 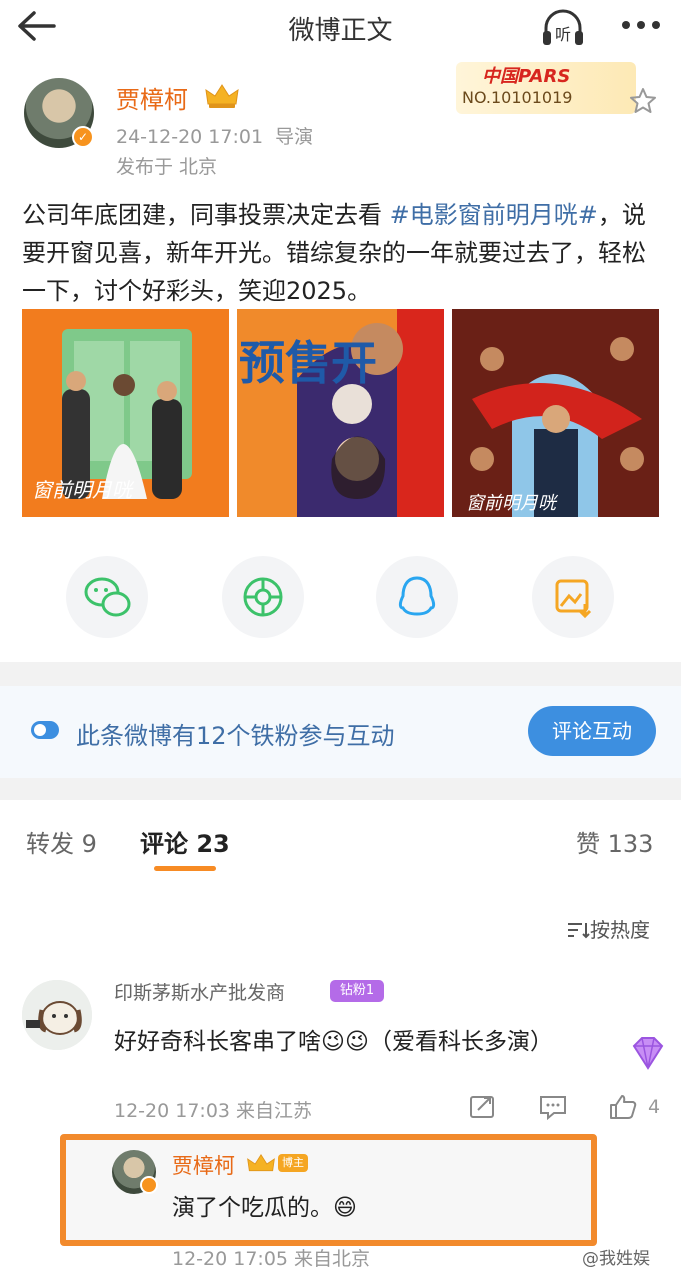 I want to click on diamond-icon, so click(x=648, y=1053).